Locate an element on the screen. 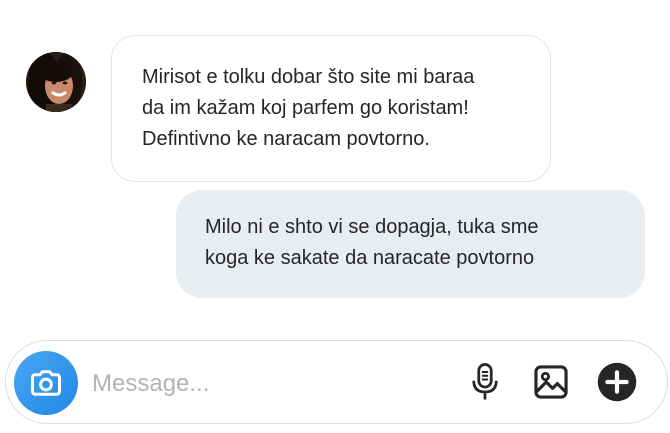 Image resolution: width=670 pixels, height=433 pixels. avatar-photo is located at coordinates (56, 82).